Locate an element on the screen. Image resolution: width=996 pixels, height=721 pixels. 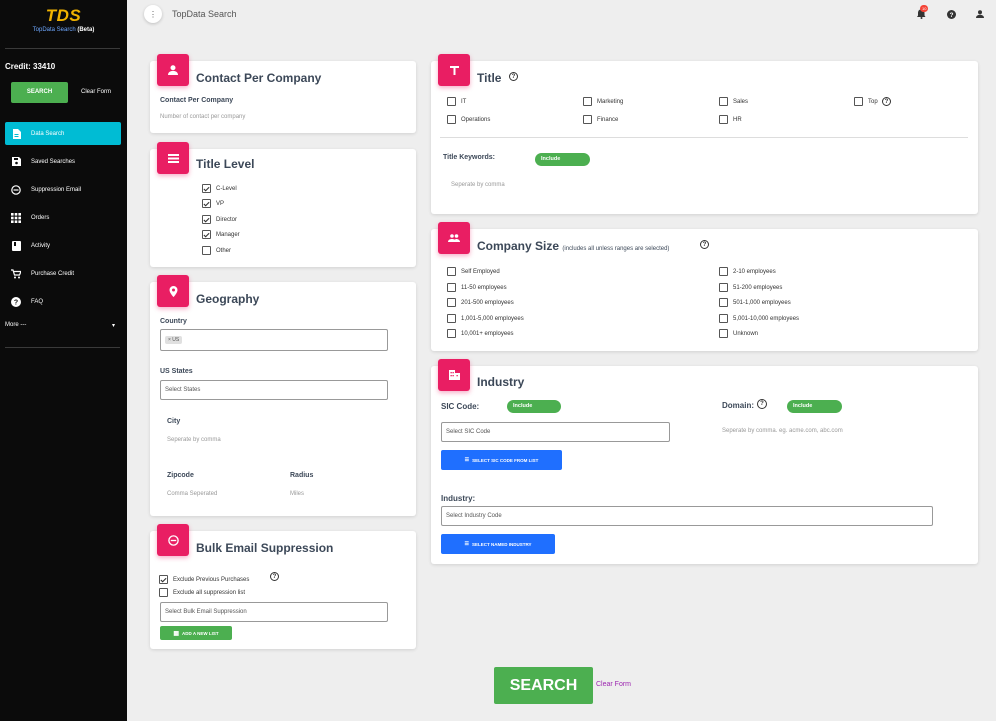
sidebar-item-saved-searches: Saved Searches is located at coordinates (63, 161).